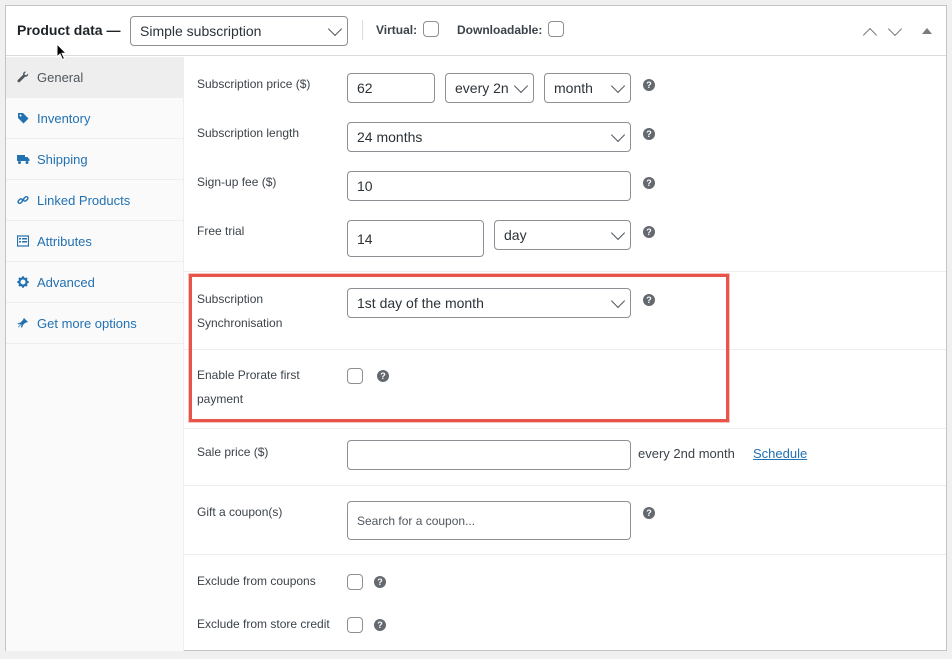 The image size is (952, 659). I want to click on subscription-price-value: 62, so click(365, 88).